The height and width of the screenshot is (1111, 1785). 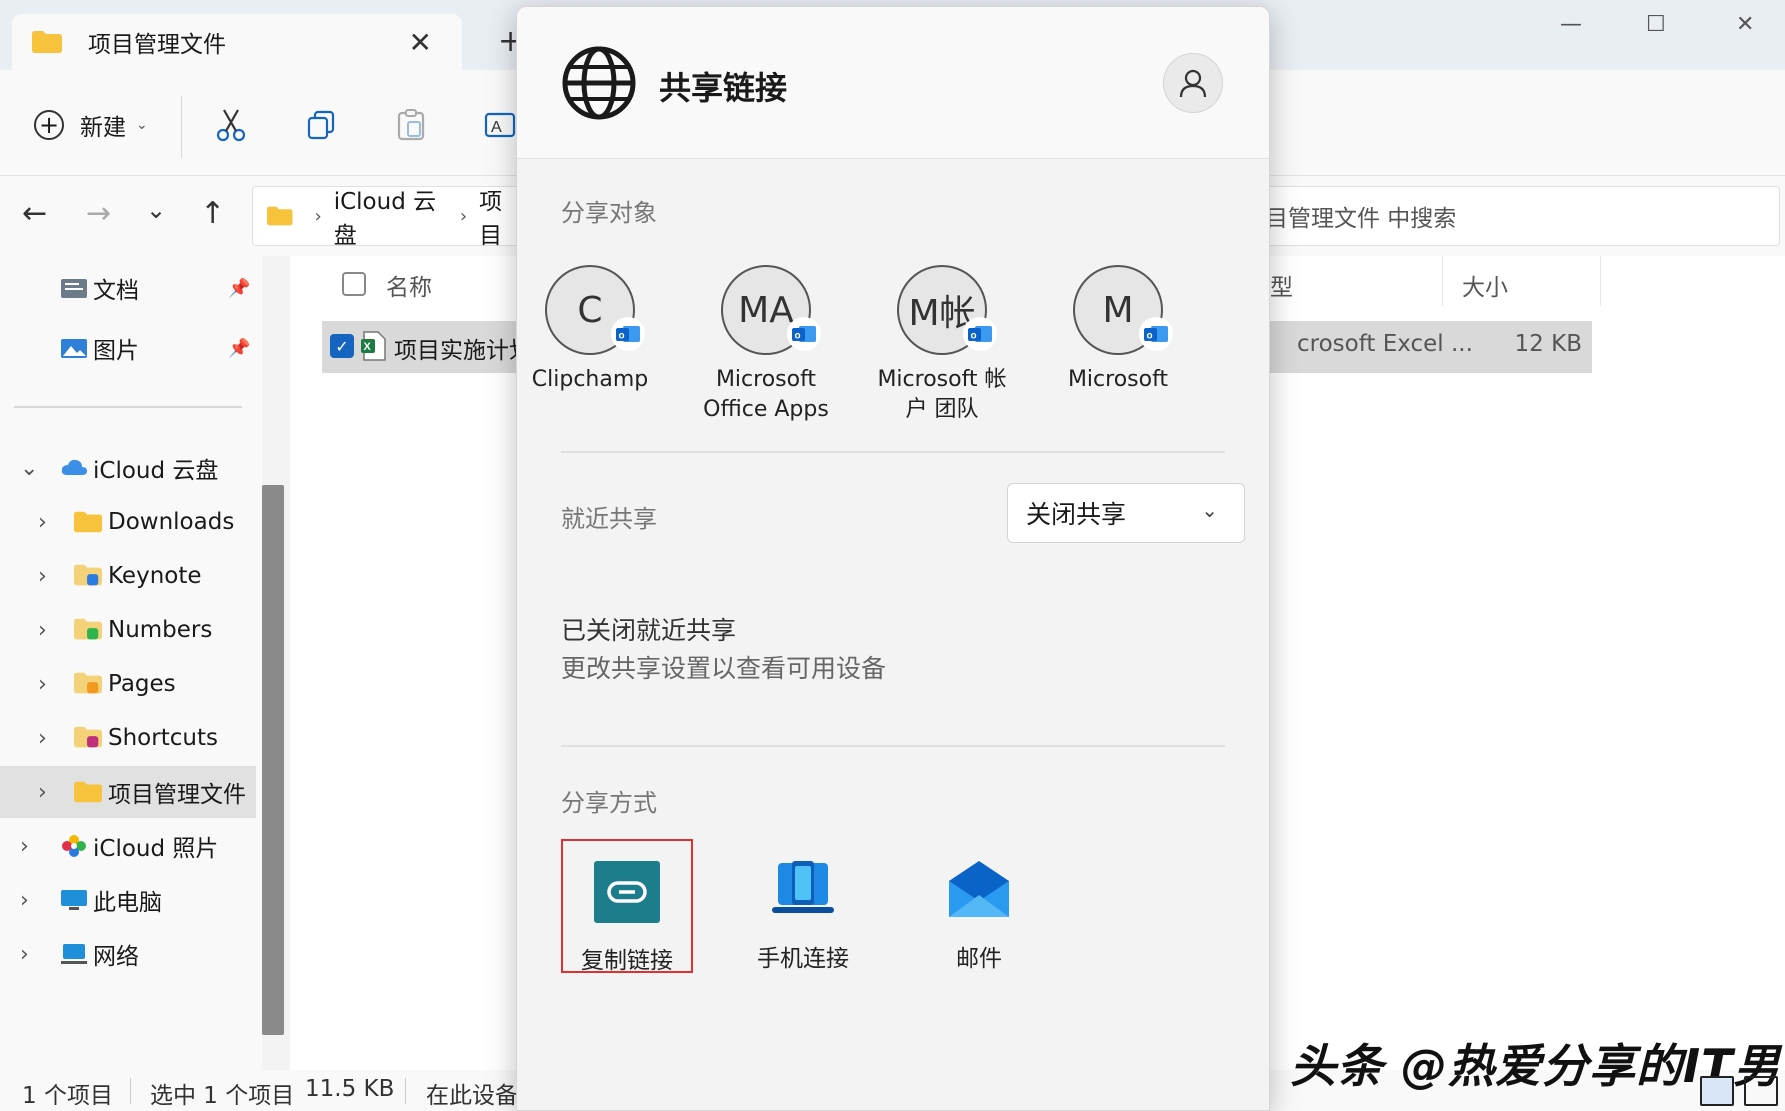 What do you see at coordinates (1118, 310) in the screenshot?
I see `avatar-initial: M` at bounding box center [1118, 310].